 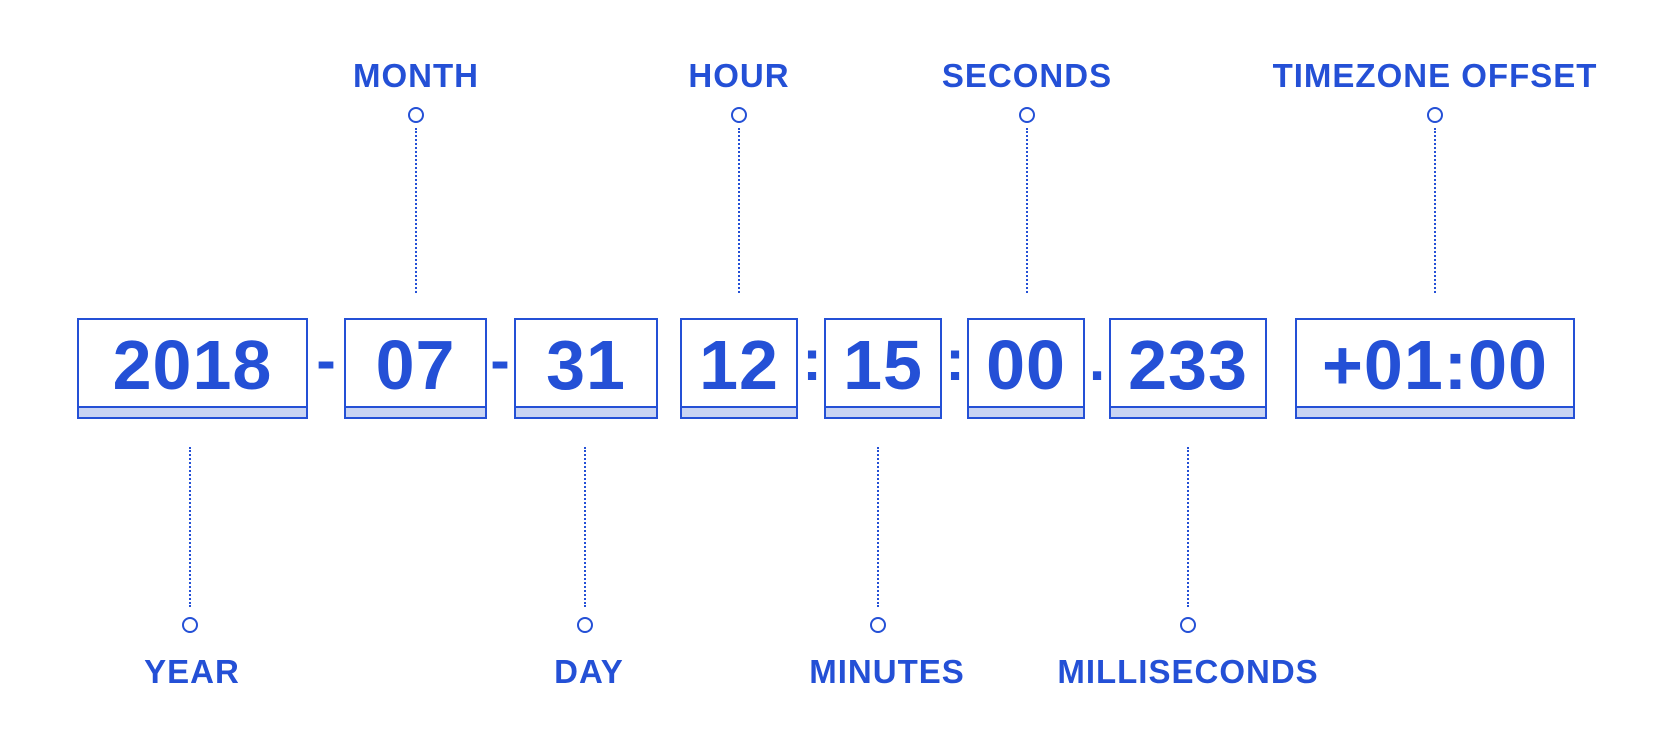 What do you see at coordinates (739, 364) in the screenshot?
I see `hour-value: 12` at bounding box center [739, 364].